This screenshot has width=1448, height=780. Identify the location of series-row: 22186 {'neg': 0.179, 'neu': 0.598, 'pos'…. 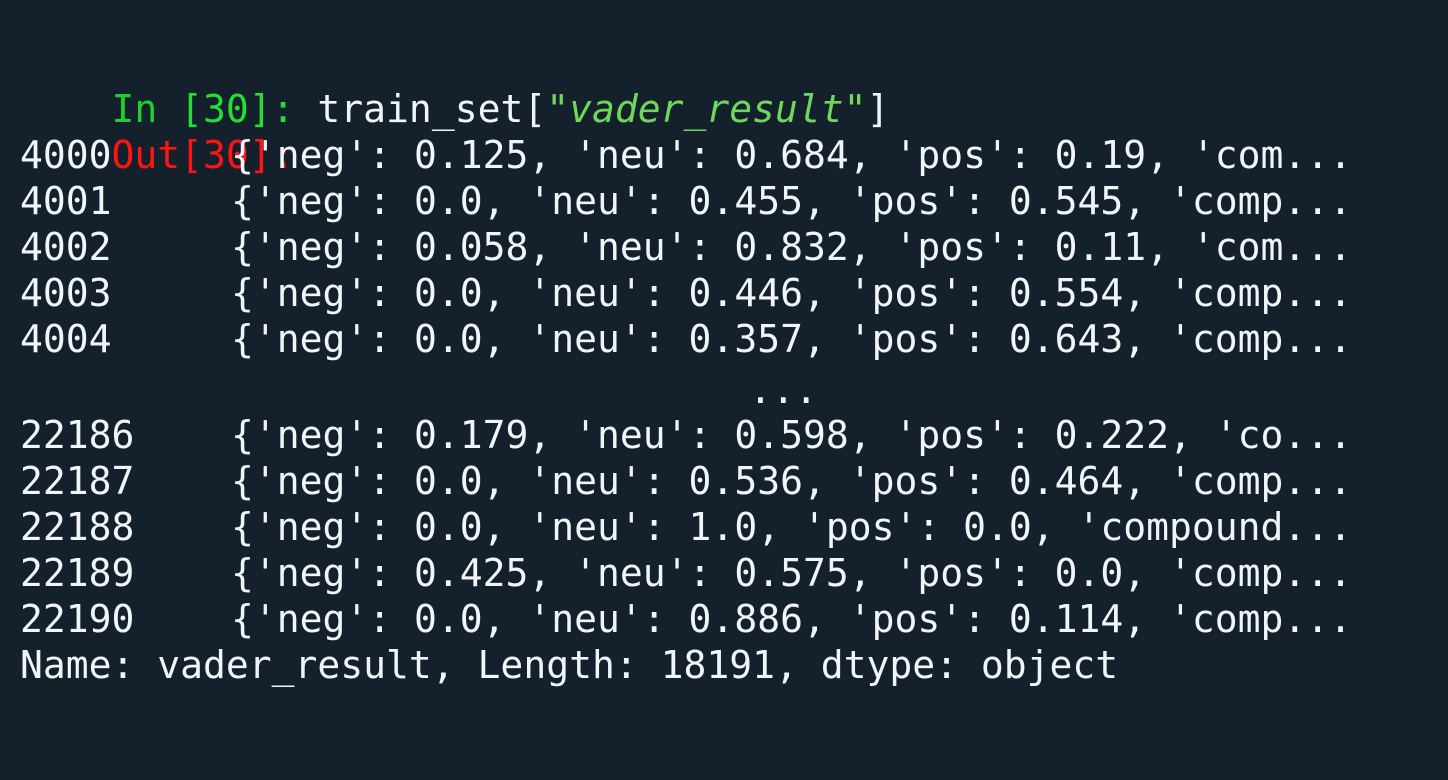
(686, 435).